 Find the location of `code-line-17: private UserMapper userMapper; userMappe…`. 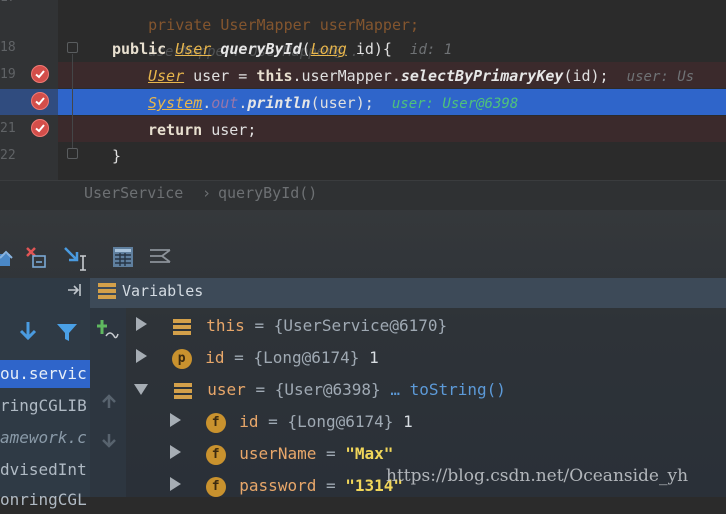

code-line-17: private UserMapper userMapper; userMappe… is located at coordinates (265, 30).